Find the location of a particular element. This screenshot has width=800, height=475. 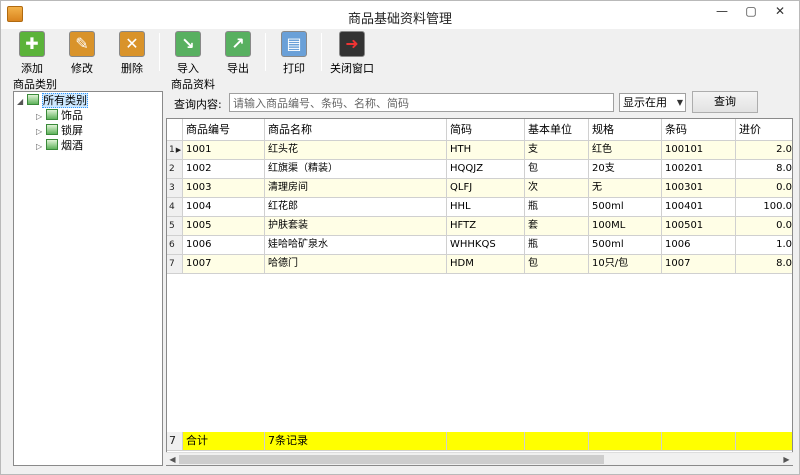

column-header: 基本单位 is located at coordinates (557, 130).